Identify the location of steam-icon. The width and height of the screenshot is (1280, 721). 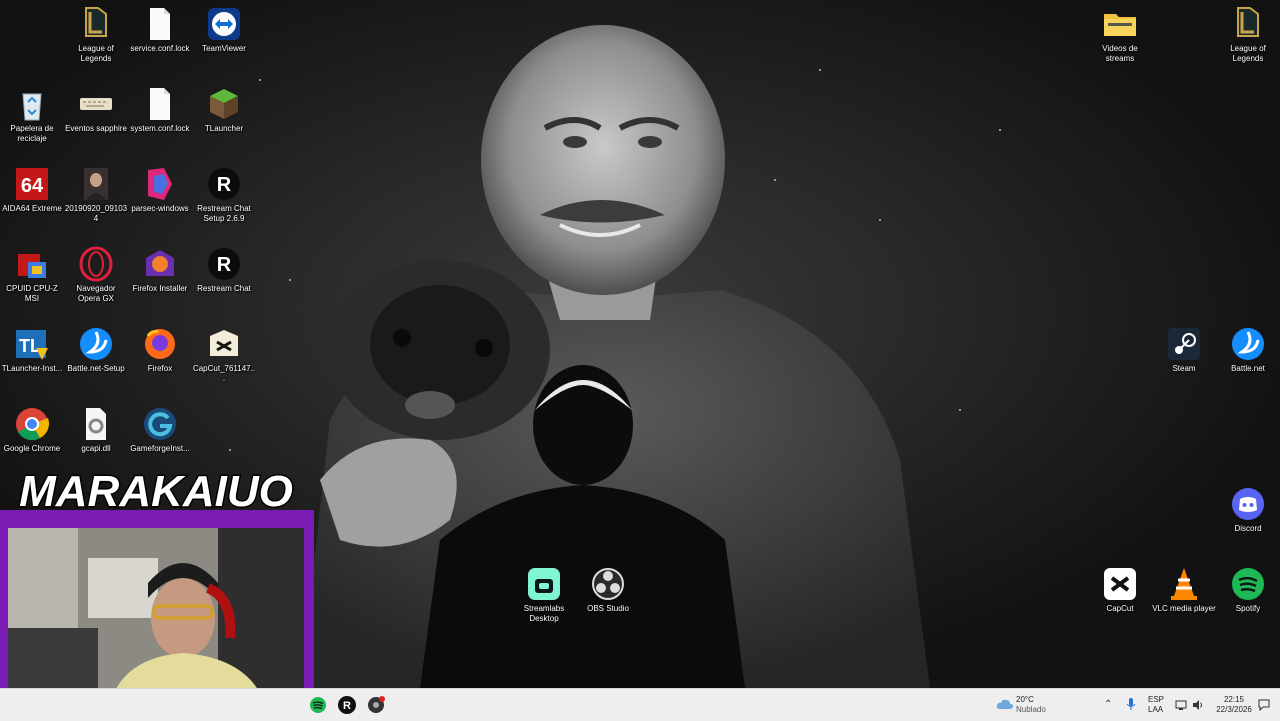
(1184, 344).